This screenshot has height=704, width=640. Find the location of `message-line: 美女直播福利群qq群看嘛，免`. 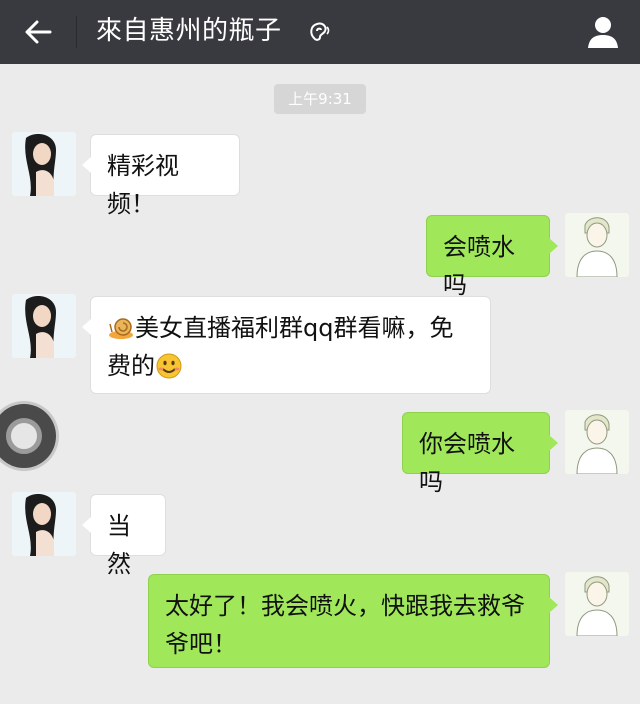

message-line: 美女直播福利群qq群看嘛，免 is located at coordinates (290, 328).